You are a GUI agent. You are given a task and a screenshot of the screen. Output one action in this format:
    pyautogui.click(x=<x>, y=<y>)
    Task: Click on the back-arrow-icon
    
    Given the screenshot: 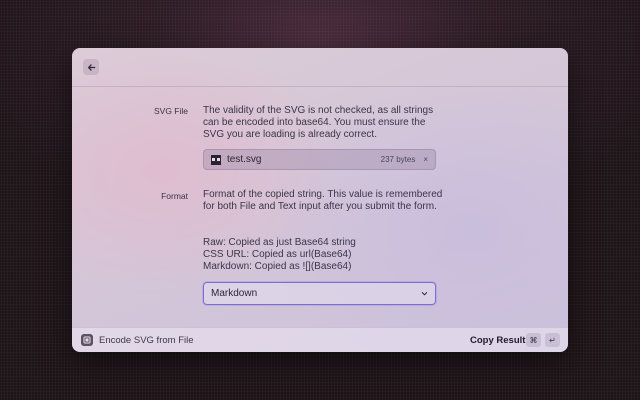 What is the action you would take?
    pyautogui.click(x=91, y=67)
    